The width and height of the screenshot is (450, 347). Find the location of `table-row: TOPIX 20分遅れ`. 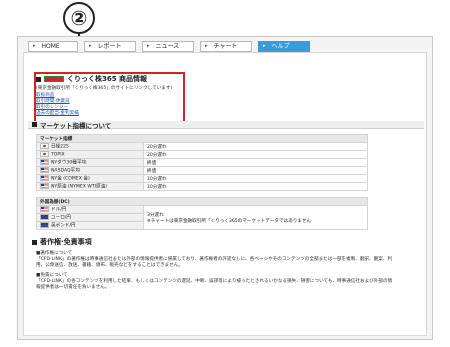

table-row: TOPIX 20分遅れ is located at coordinates (202, 154).